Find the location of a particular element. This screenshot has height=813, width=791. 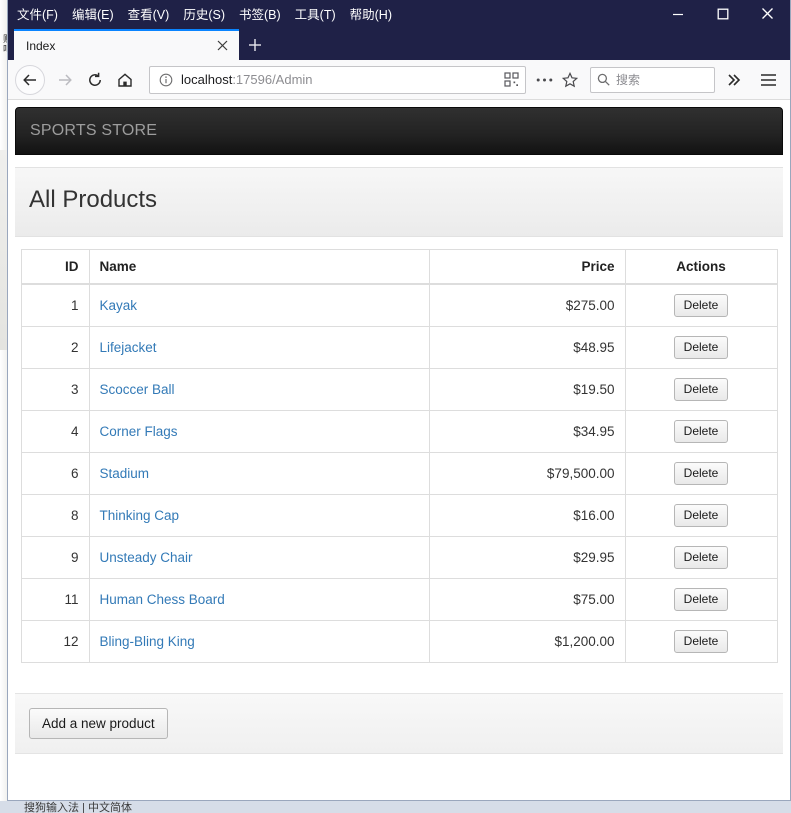

product-name-link: Unsteady Chair is located at coordinates (146, 557).